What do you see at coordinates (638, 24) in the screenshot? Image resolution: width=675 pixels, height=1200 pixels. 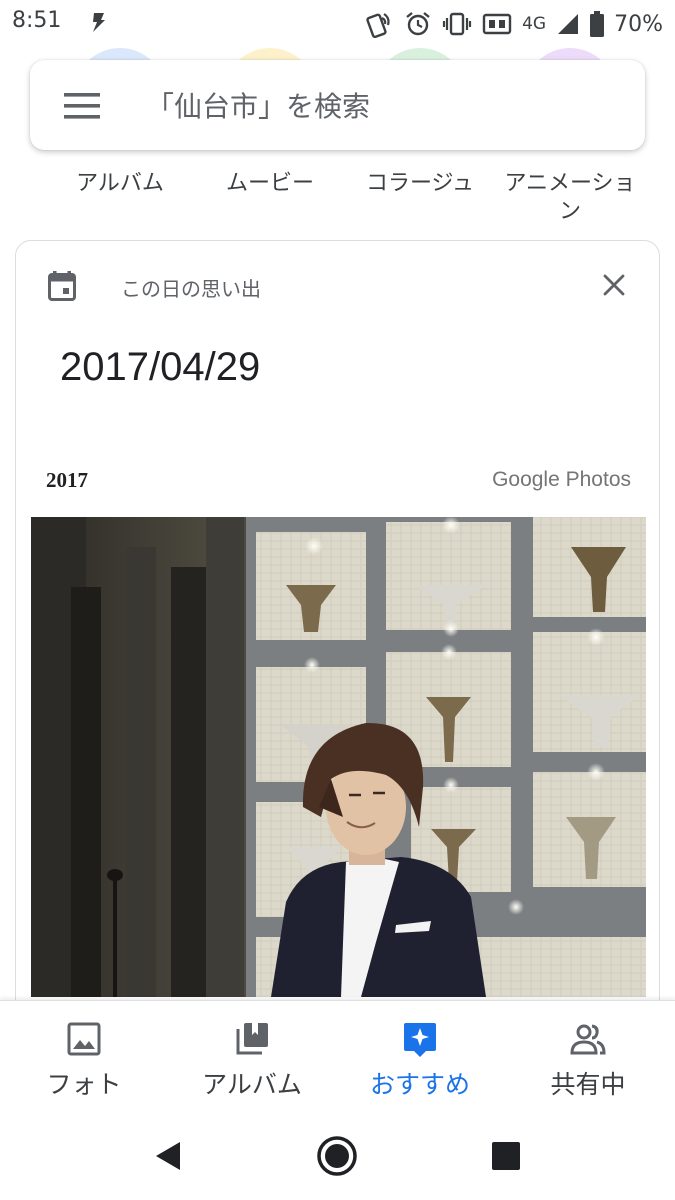 I see `battery-percent: 70%` at bounding box center [638, 24].